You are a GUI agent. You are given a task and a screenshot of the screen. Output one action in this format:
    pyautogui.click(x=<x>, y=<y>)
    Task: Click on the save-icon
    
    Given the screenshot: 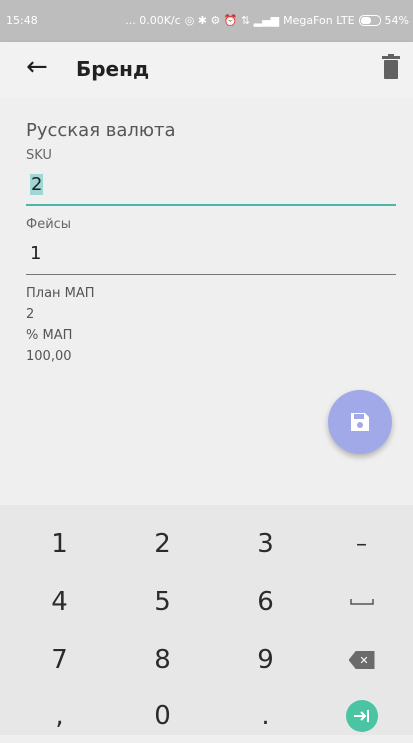 What is the action you would take?
    pyautogui.click(x=360, y=422)
    